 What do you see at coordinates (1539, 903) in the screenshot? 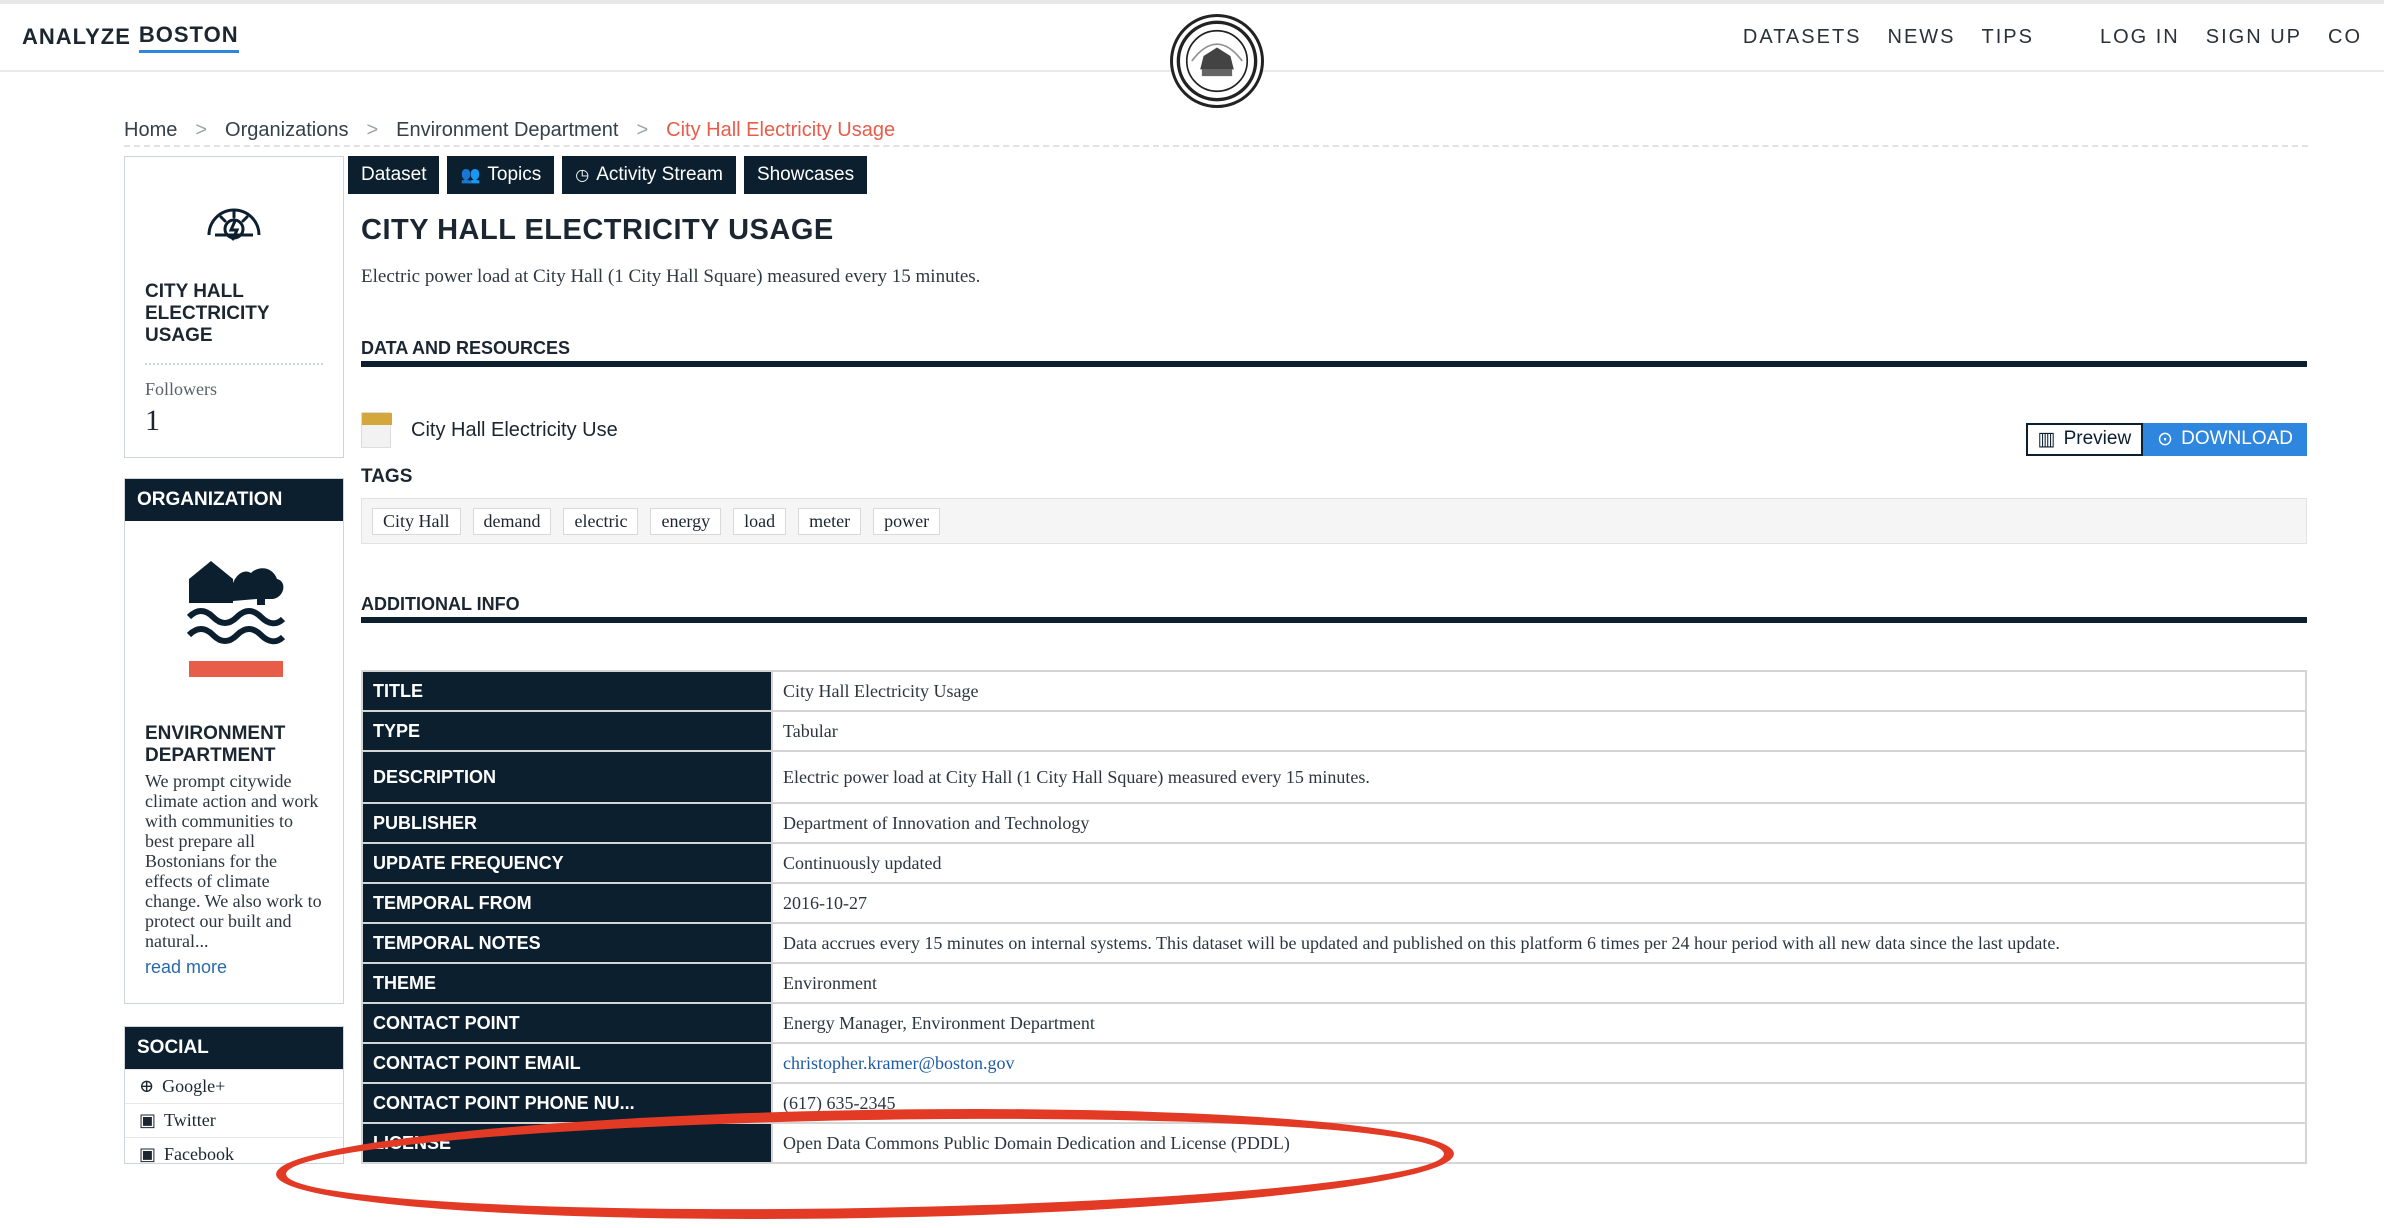
I see `info-value: 2016-10-27` at bounding box center [1539, 903].